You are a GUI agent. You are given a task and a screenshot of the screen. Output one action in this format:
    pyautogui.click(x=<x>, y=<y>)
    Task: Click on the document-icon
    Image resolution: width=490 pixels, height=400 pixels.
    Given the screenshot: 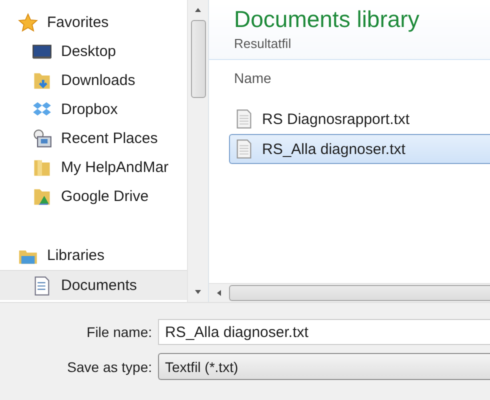 What is the action you would take?
    pyautogui.click(x=42, y=286)
    